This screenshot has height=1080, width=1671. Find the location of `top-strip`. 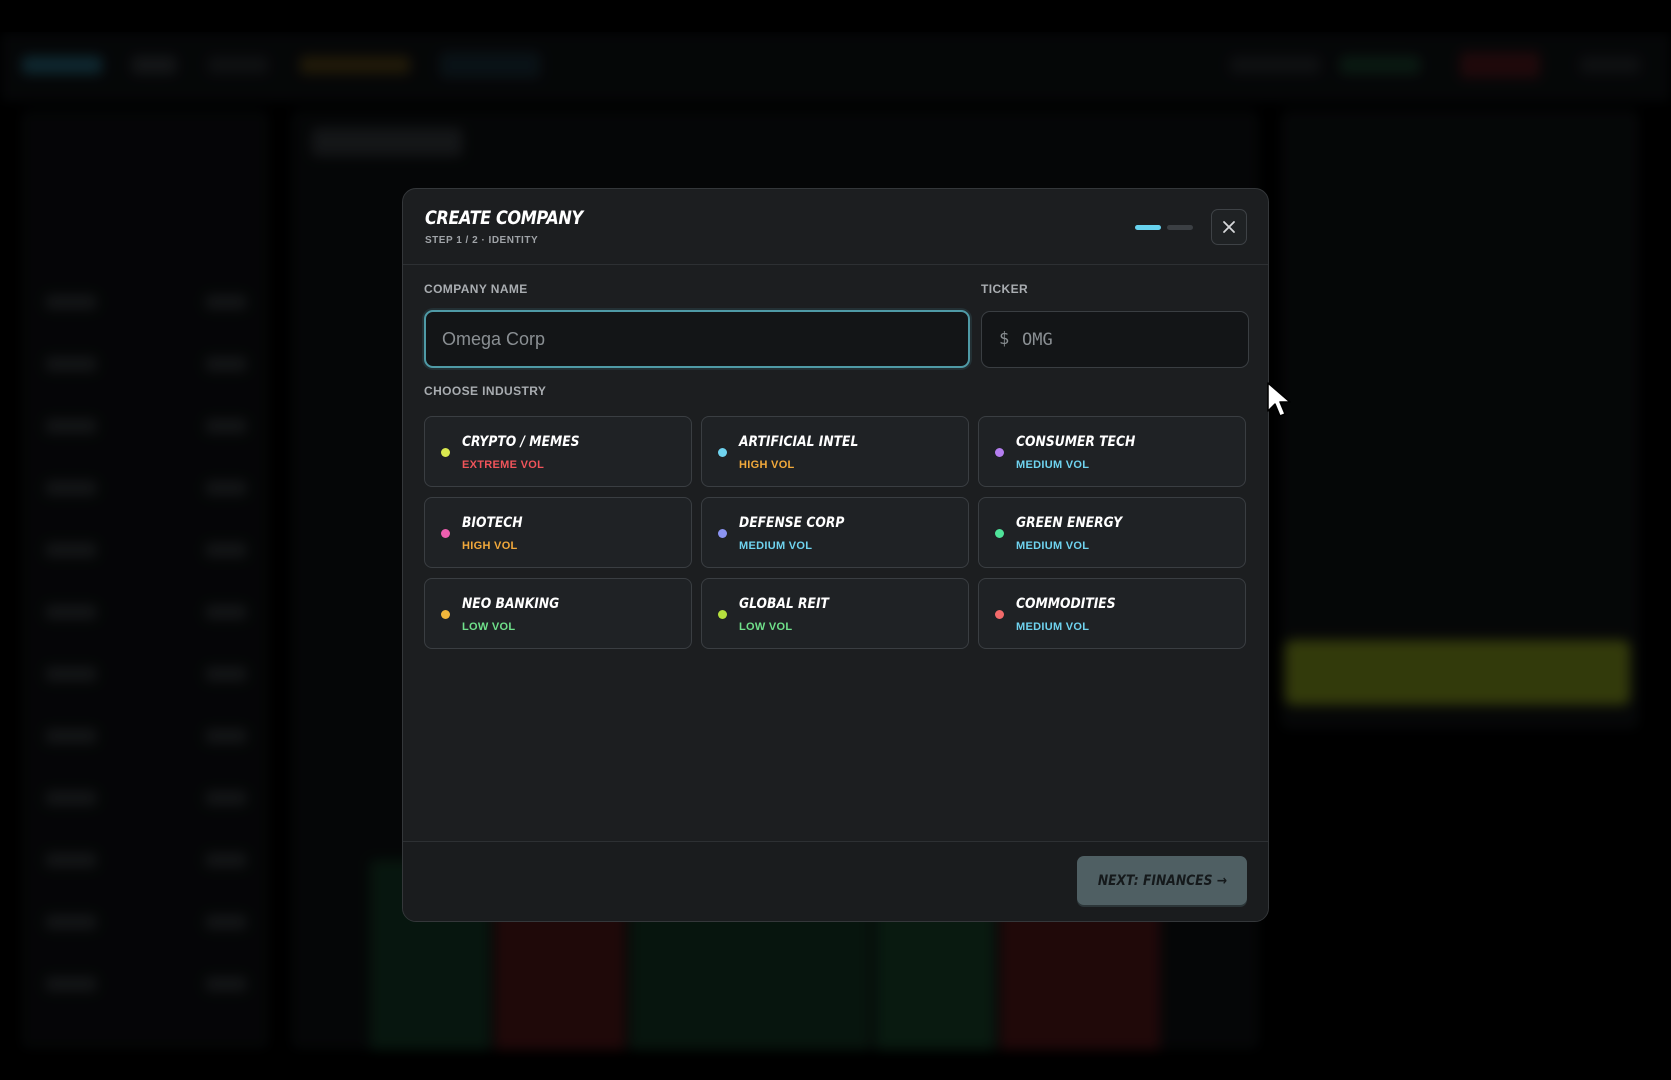

top-strip is located at coordinates (835, 16).